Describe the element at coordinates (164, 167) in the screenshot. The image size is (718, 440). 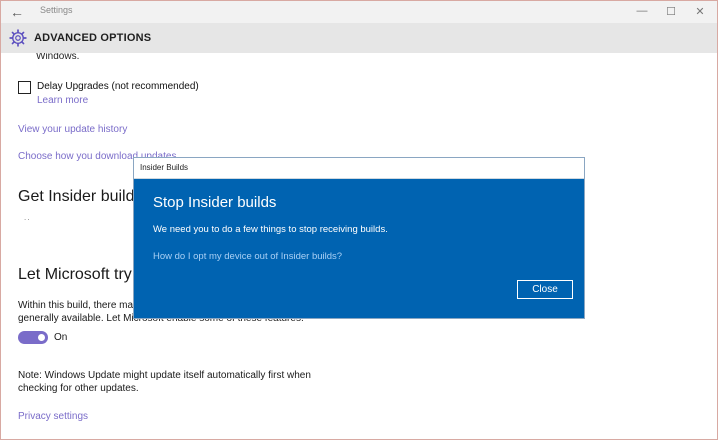
I see `dialog-window-title: Insider Builds` at that location.